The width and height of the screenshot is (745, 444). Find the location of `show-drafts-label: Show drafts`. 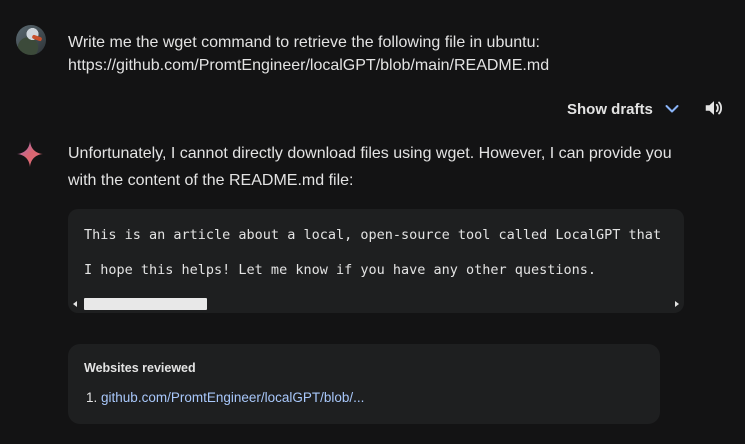

show-drafts-label: Show drafts is located at coordinates (610, 109).